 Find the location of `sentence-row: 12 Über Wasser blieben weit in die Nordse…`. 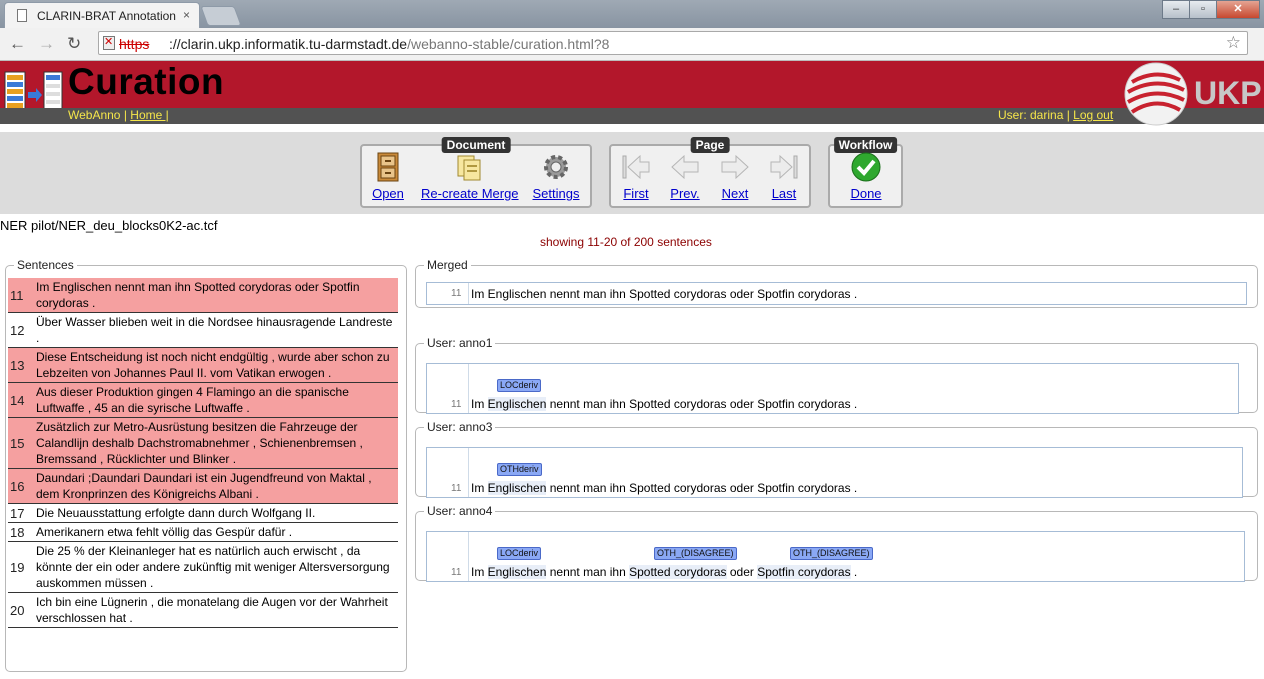

sentence-row: 12 Über Wasser blieben weit in die Nordse… is located at coordinates (203, 330).